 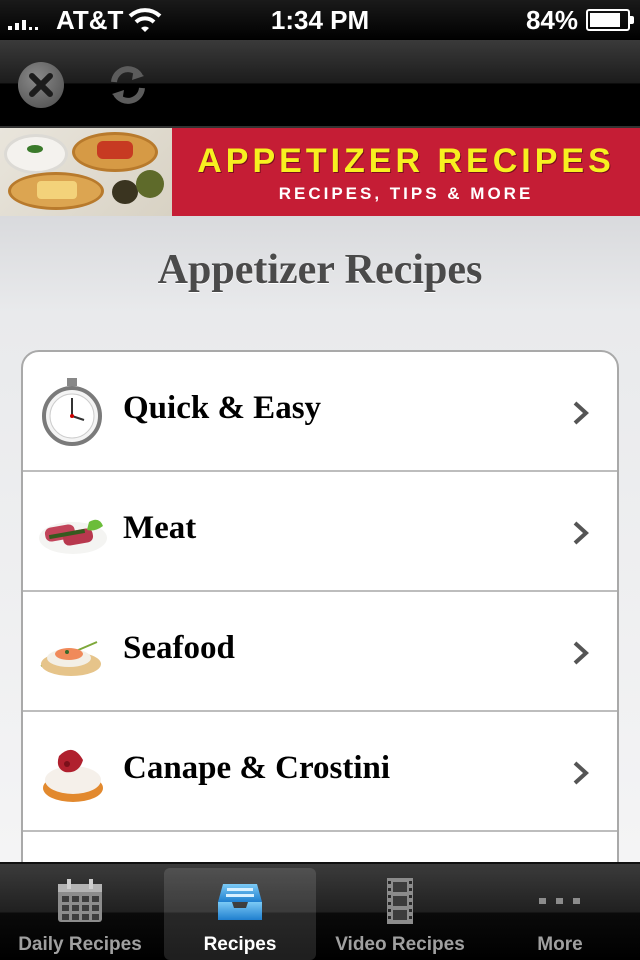 What do you see at coordinates (70, 658) in the screenshot?
I see `seafood-canape-icon` at bounding box center [70, 658].